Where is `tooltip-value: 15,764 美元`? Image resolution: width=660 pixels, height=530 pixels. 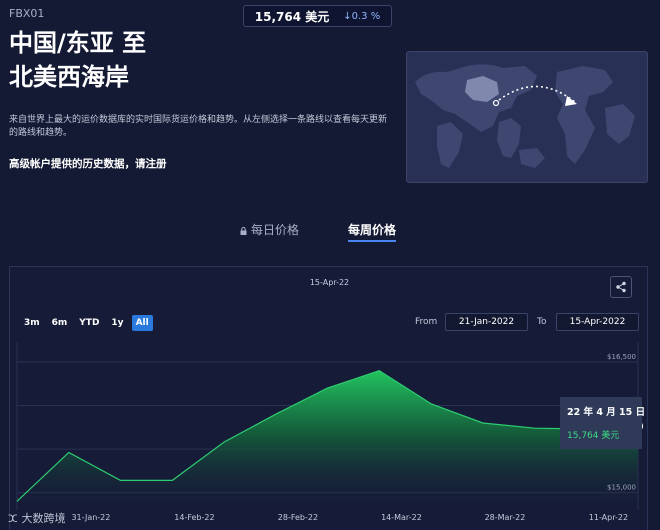
tooltip-value: 15,764 美元 is located at coordinates (593, 436).